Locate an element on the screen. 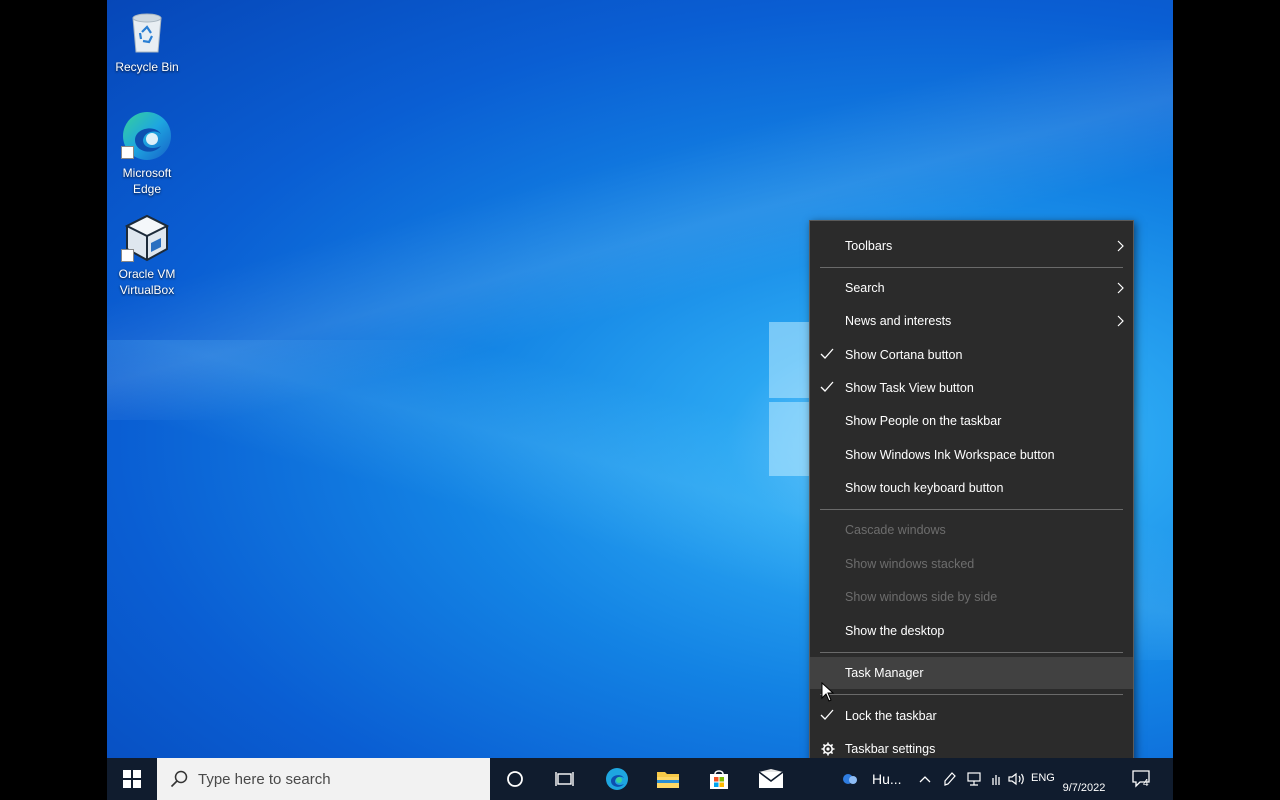 This screenshot has width=1280, height=800. taskbar: Hu... ENG 9/7/2022 4 is located at coordinates (640, 779).